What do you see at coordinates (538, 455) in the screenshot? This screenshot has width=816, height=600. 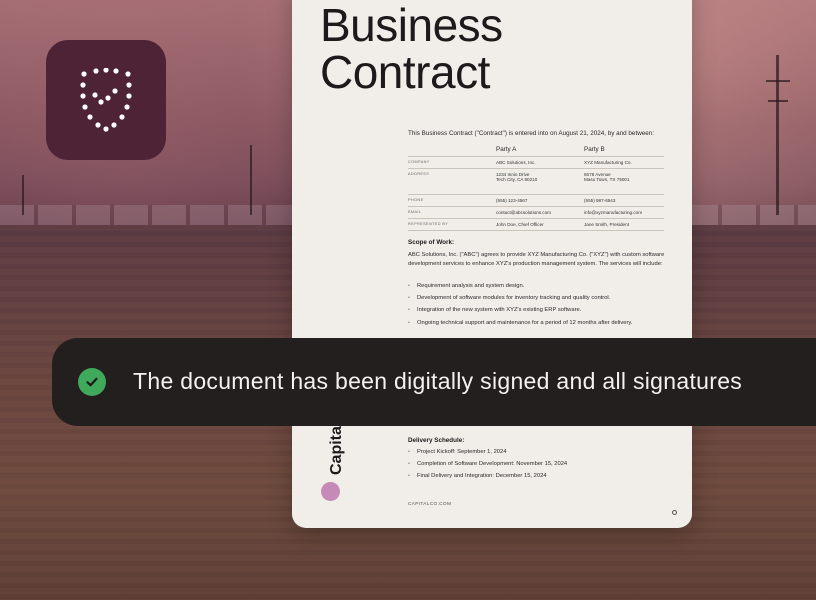 I see `list-item: Project Kickoff: September 1, 2024` at bounding box center [538, 455].